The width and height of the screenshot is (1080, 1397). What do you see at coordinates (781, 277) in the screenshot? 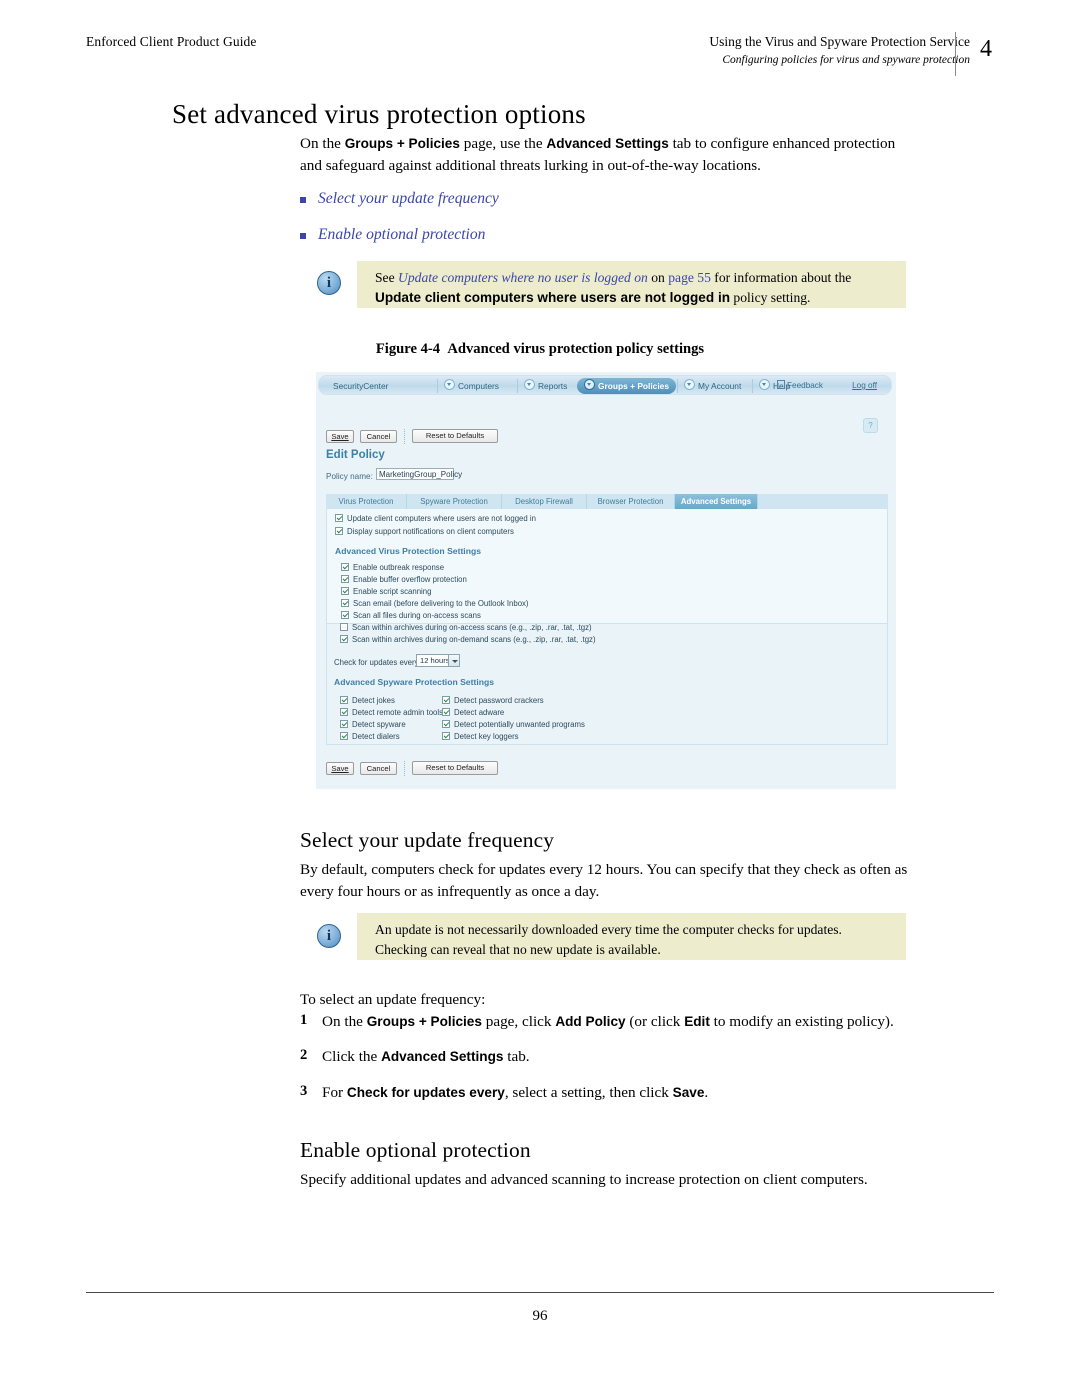
I see `note-text-mid: for information about the` at bounding box center [781, 277].